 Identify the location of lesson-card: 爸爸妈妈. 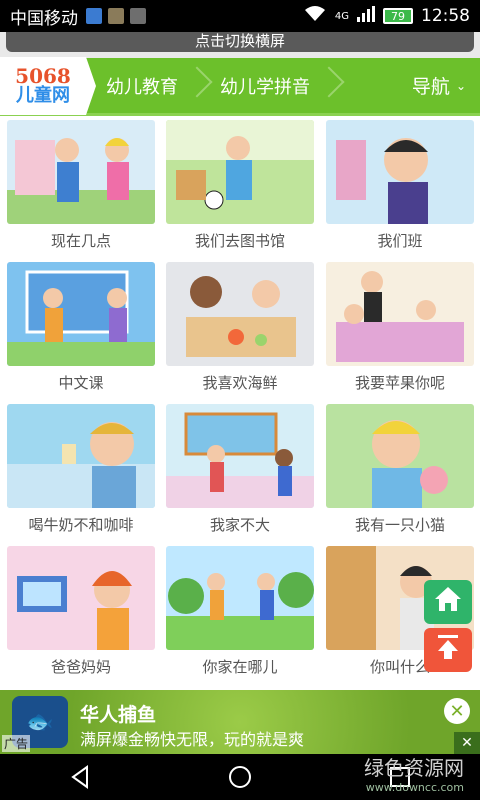
(81, 611).